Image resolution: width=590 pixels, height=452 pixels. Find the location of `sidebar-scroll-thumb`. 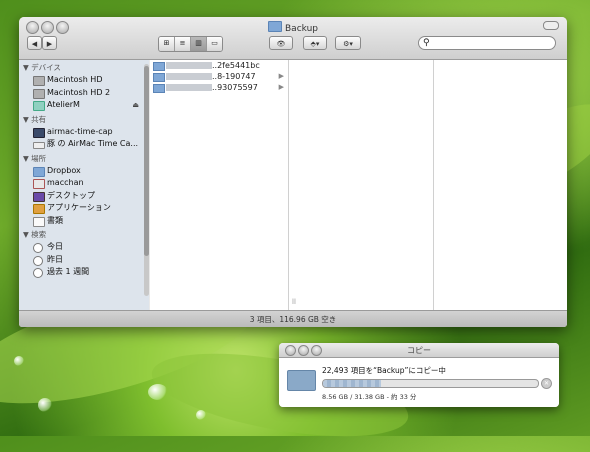

sidebar-scroll-thumb is located at coordinates (146, 161).